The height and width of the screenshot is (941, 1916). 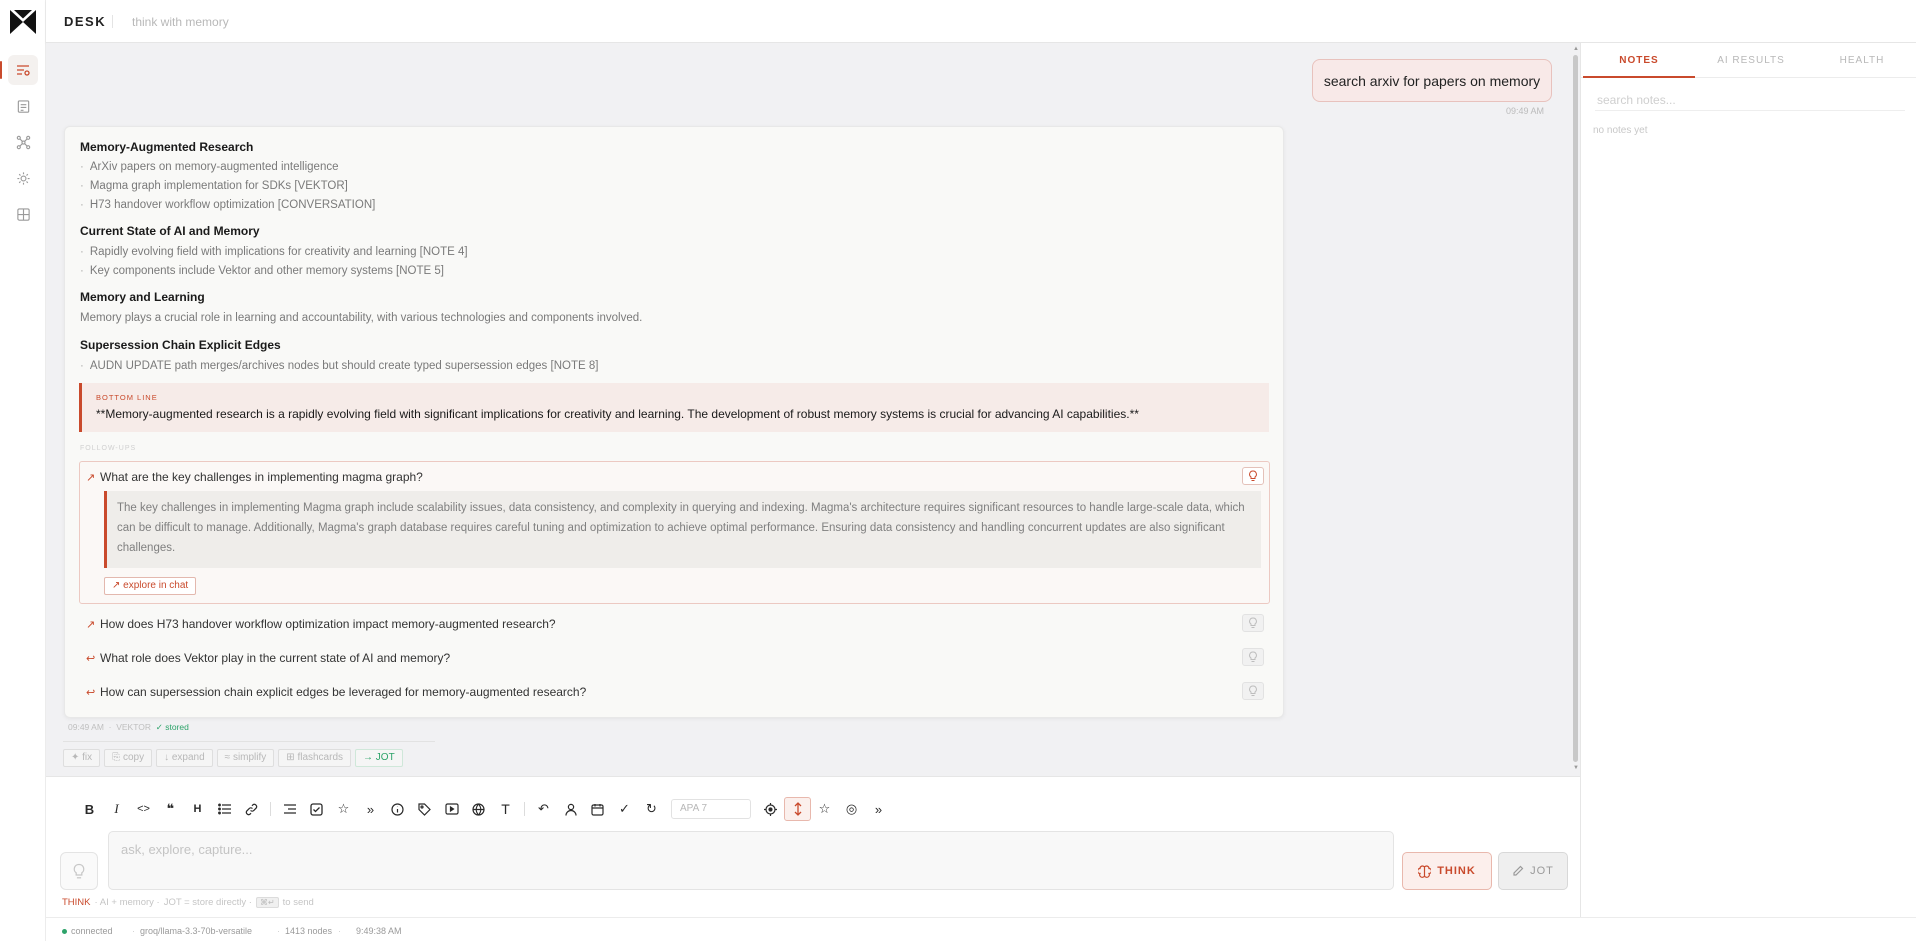 What do you see at coordinates (751, 860) in the screenshot?
I see `ask-input` at bounding box center [751, 860].